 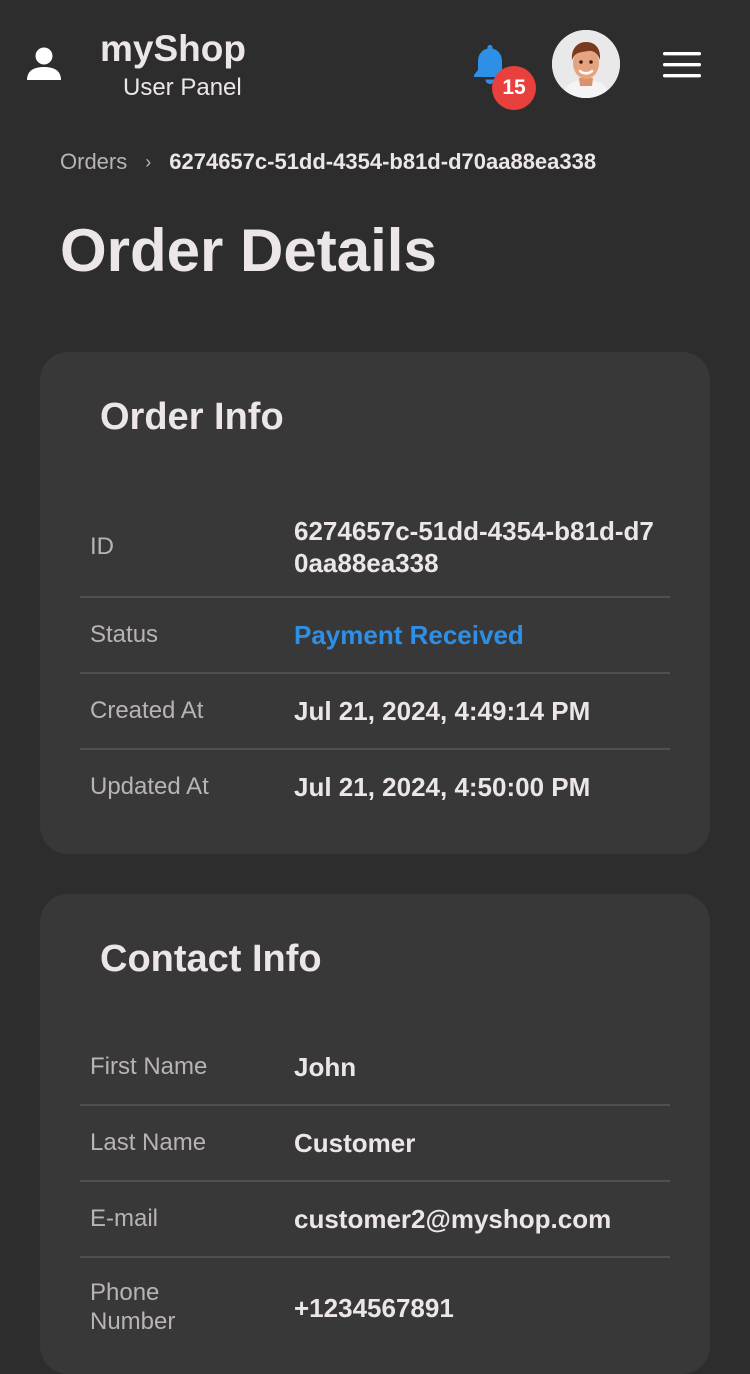 What do you see at coordinates (514, 88) in the screenshot?
I see `notification-badge: 15` at bounding box center [514, 88].